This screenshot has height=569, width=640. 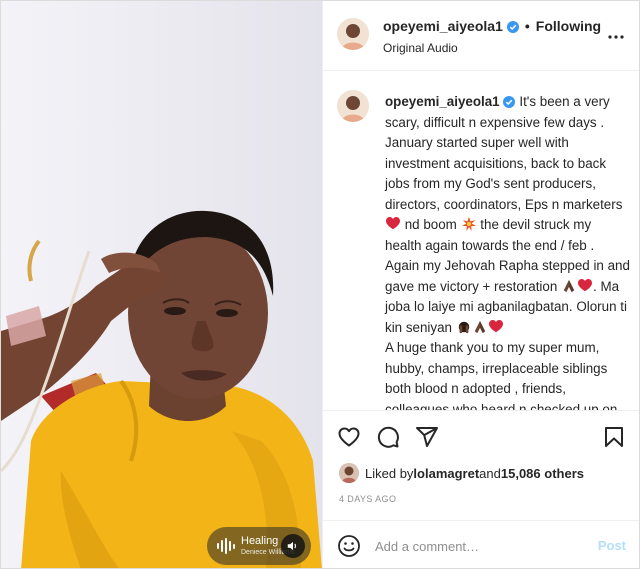 What do you see at coordinates (463, 327) in the screenshot?
I see `hands-over-face-icon` at bounding box center [463, 327].